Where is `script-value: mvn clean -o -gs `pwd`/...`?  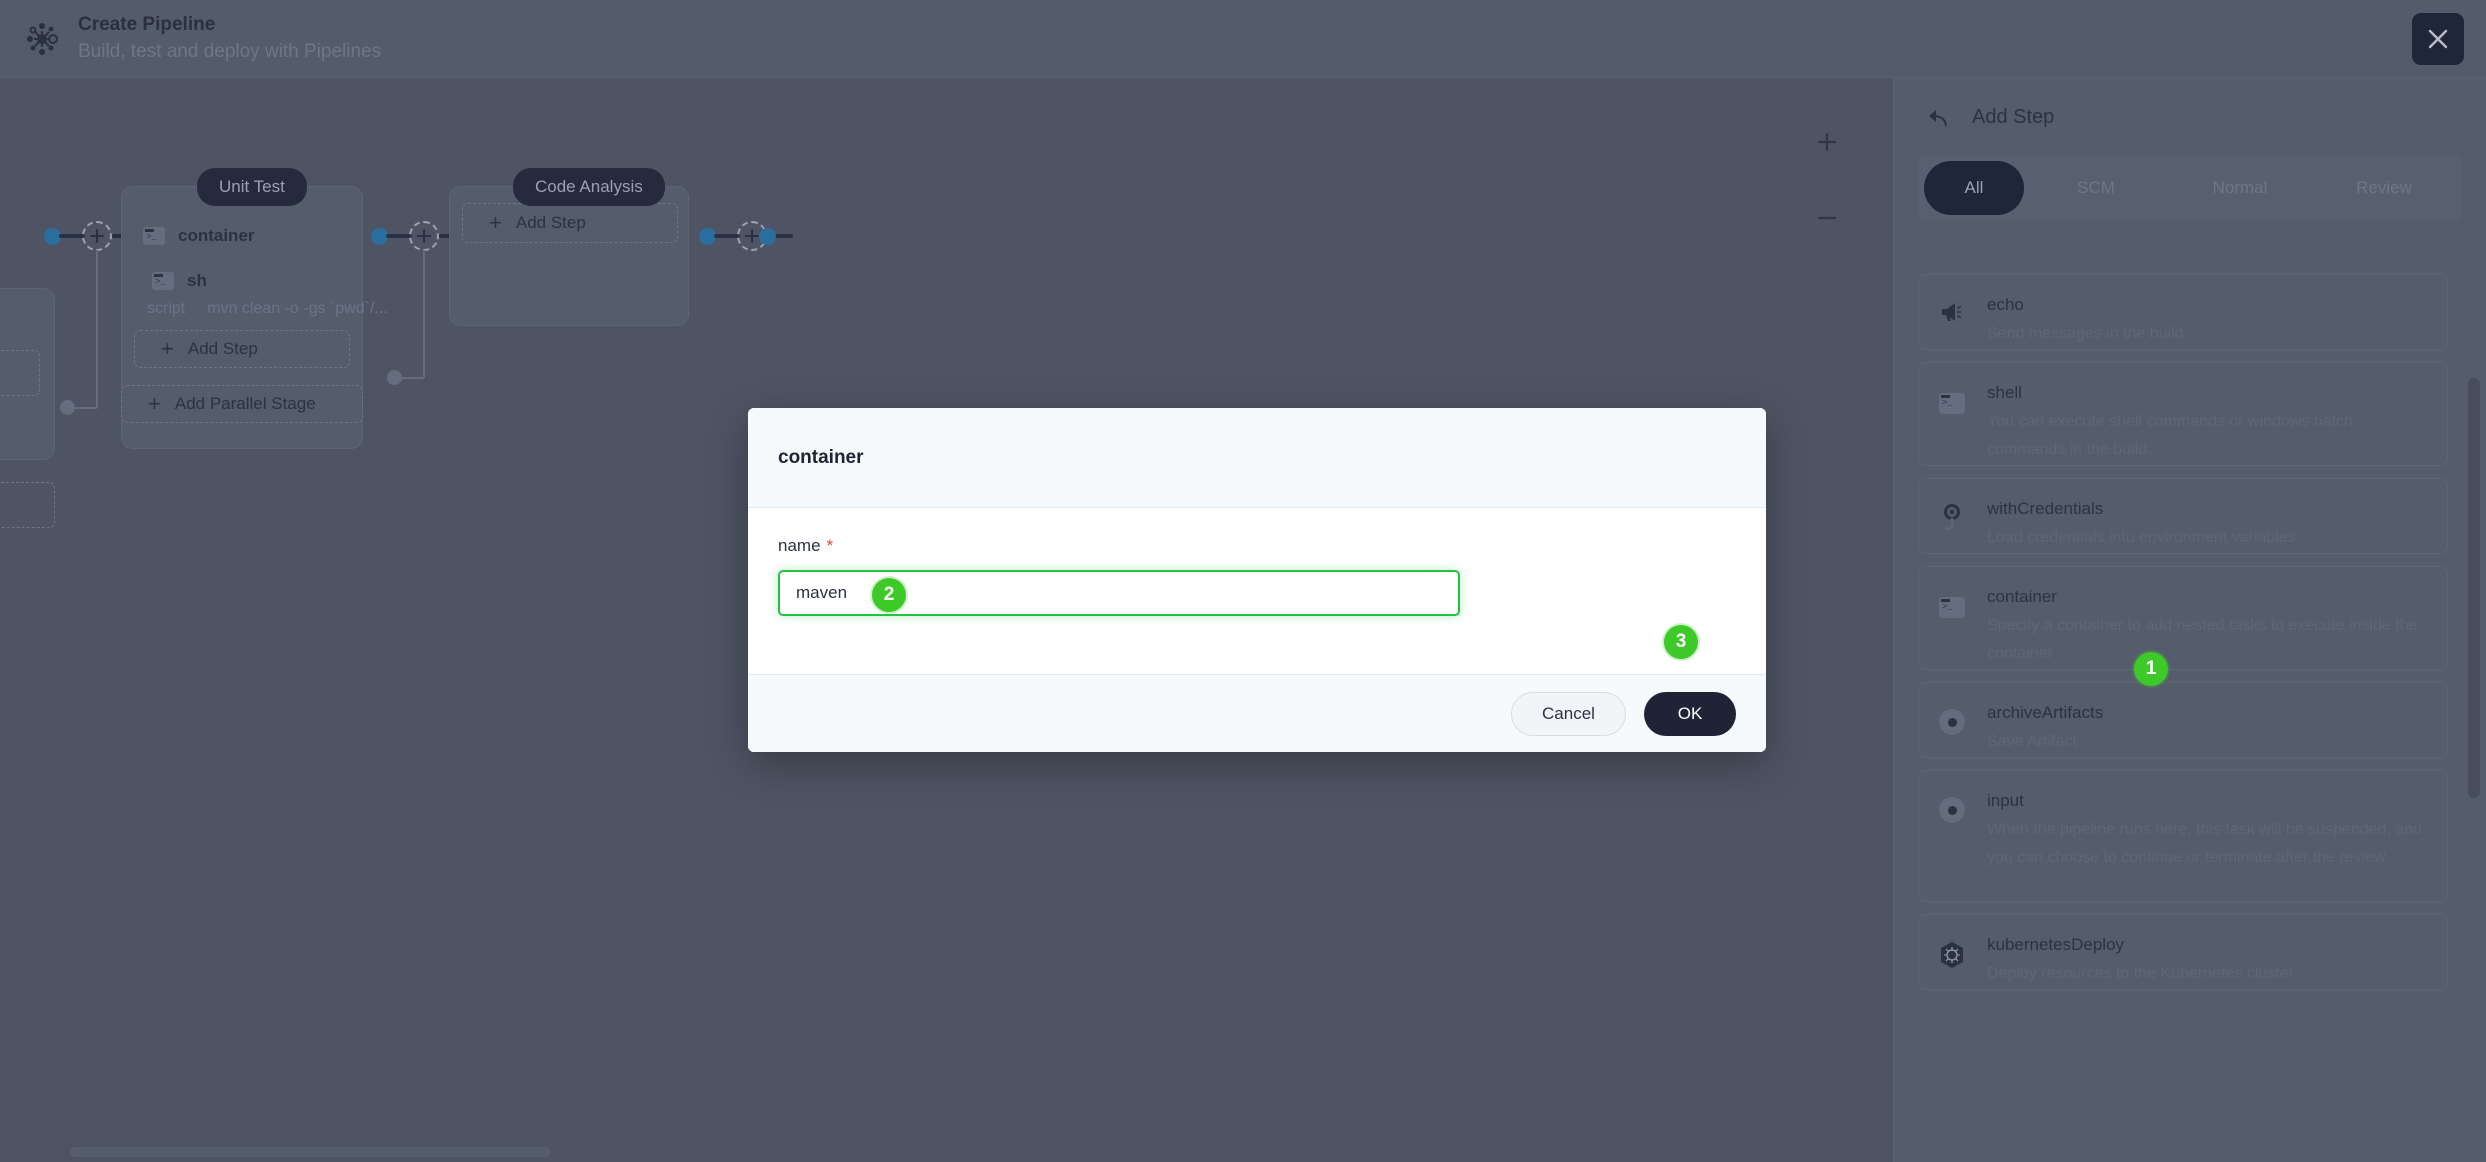
script-value: mvn clean -o -gs `pwd`/... is located at coordinates (297, 308).